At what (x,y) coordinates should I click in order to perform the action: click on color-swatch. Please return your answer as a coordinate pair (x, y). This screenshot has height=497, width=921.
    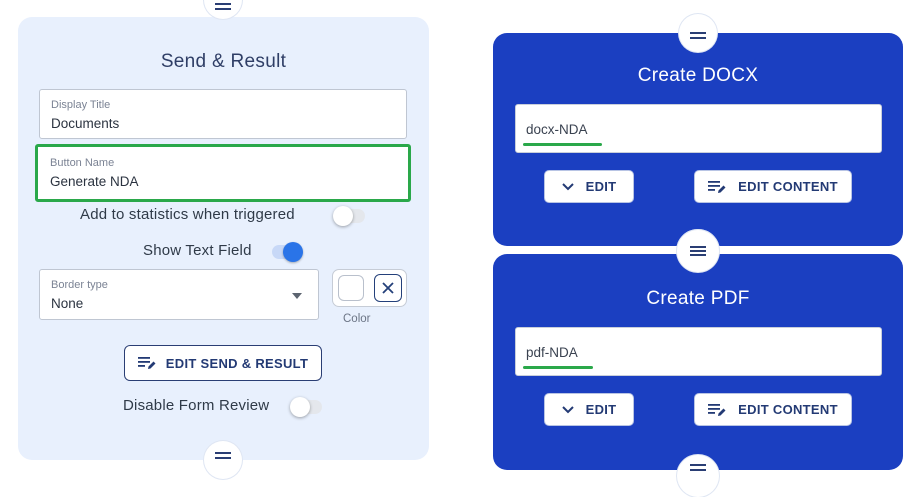
    Looking at the image, I should click on (351, 288).